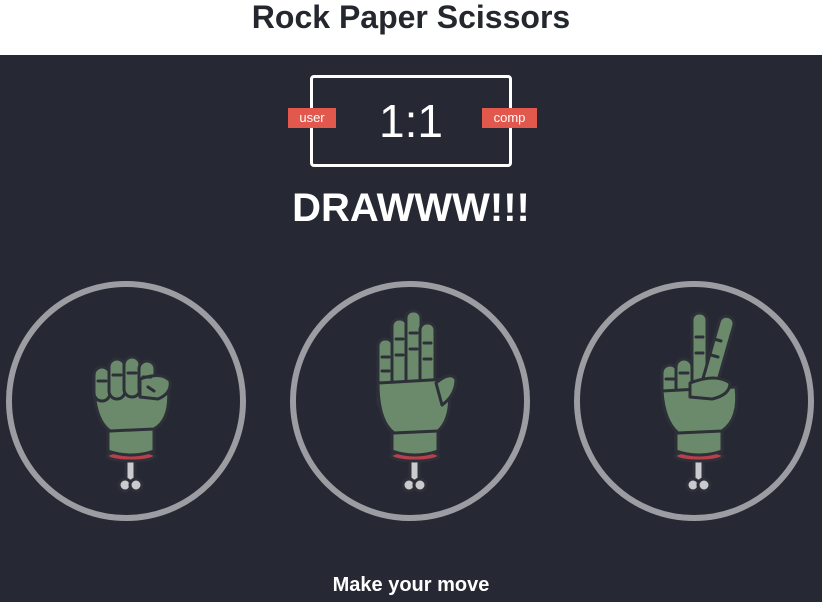 The width and height of the screenshot is (822, 602). What do you see at coordinates (411, 585) in the screenshot?
I see `action-prompt: Make your move` at bounding box center [411, 585].